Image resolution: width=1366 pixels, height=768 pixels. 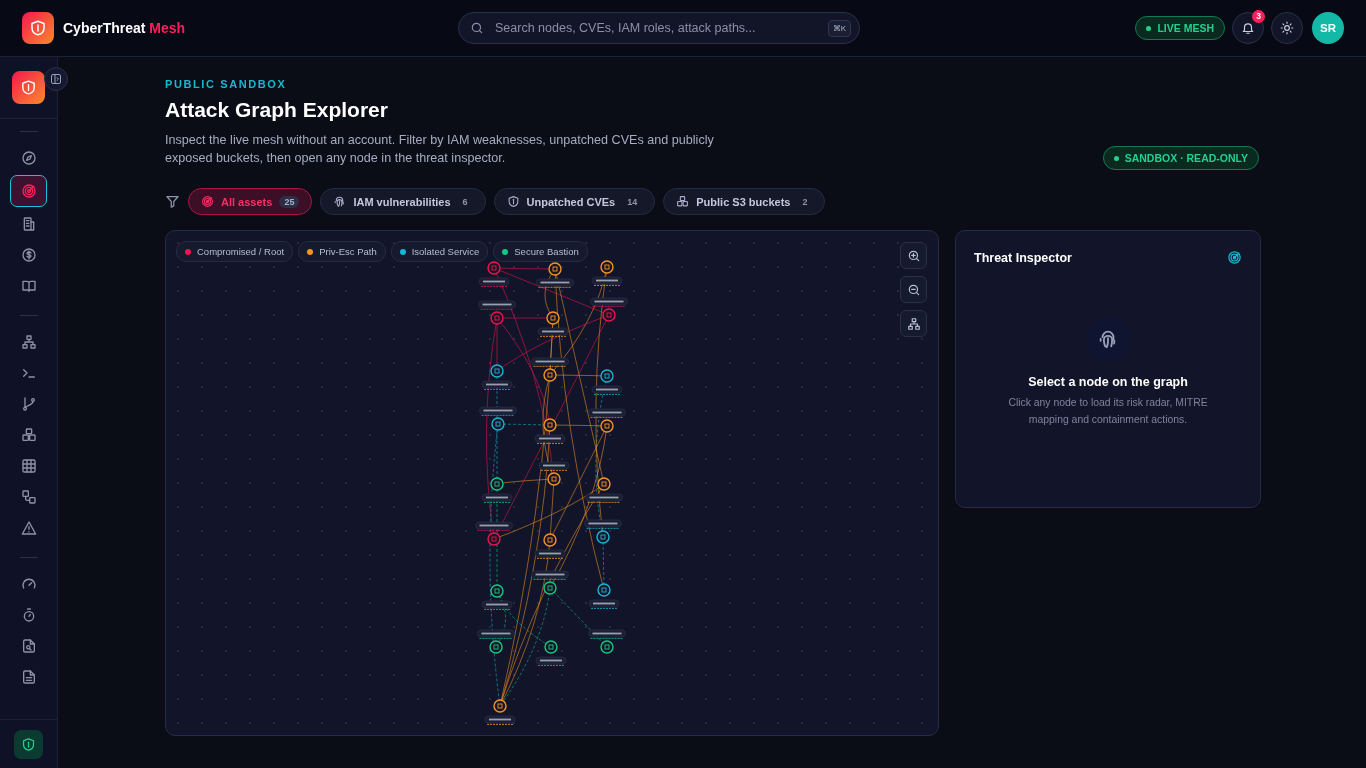 I want to click on page-description: Inspect the live mesh without an account. Filter by IAM weaknesses, unpatched CVEs and publicly exposed buckets, then open any node in the threat inspector., so click(x=440, y=149).